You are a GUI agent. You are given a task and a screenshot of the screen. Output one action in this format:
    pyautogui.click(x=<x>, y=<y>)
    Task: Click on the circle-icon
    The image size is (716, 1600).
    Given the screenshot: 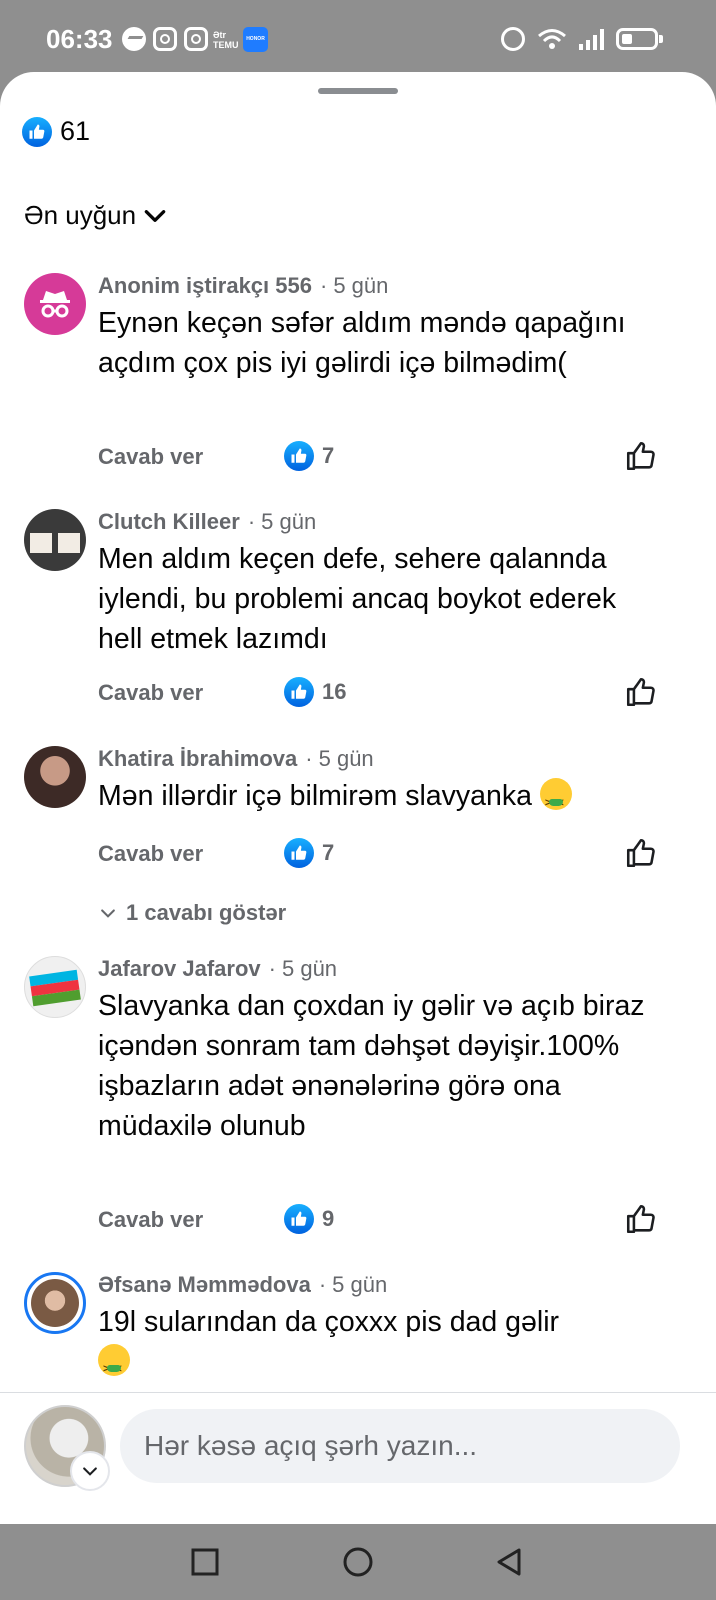 What is the action you would take?
    pyautogui.click(x=358, y=1562)
    